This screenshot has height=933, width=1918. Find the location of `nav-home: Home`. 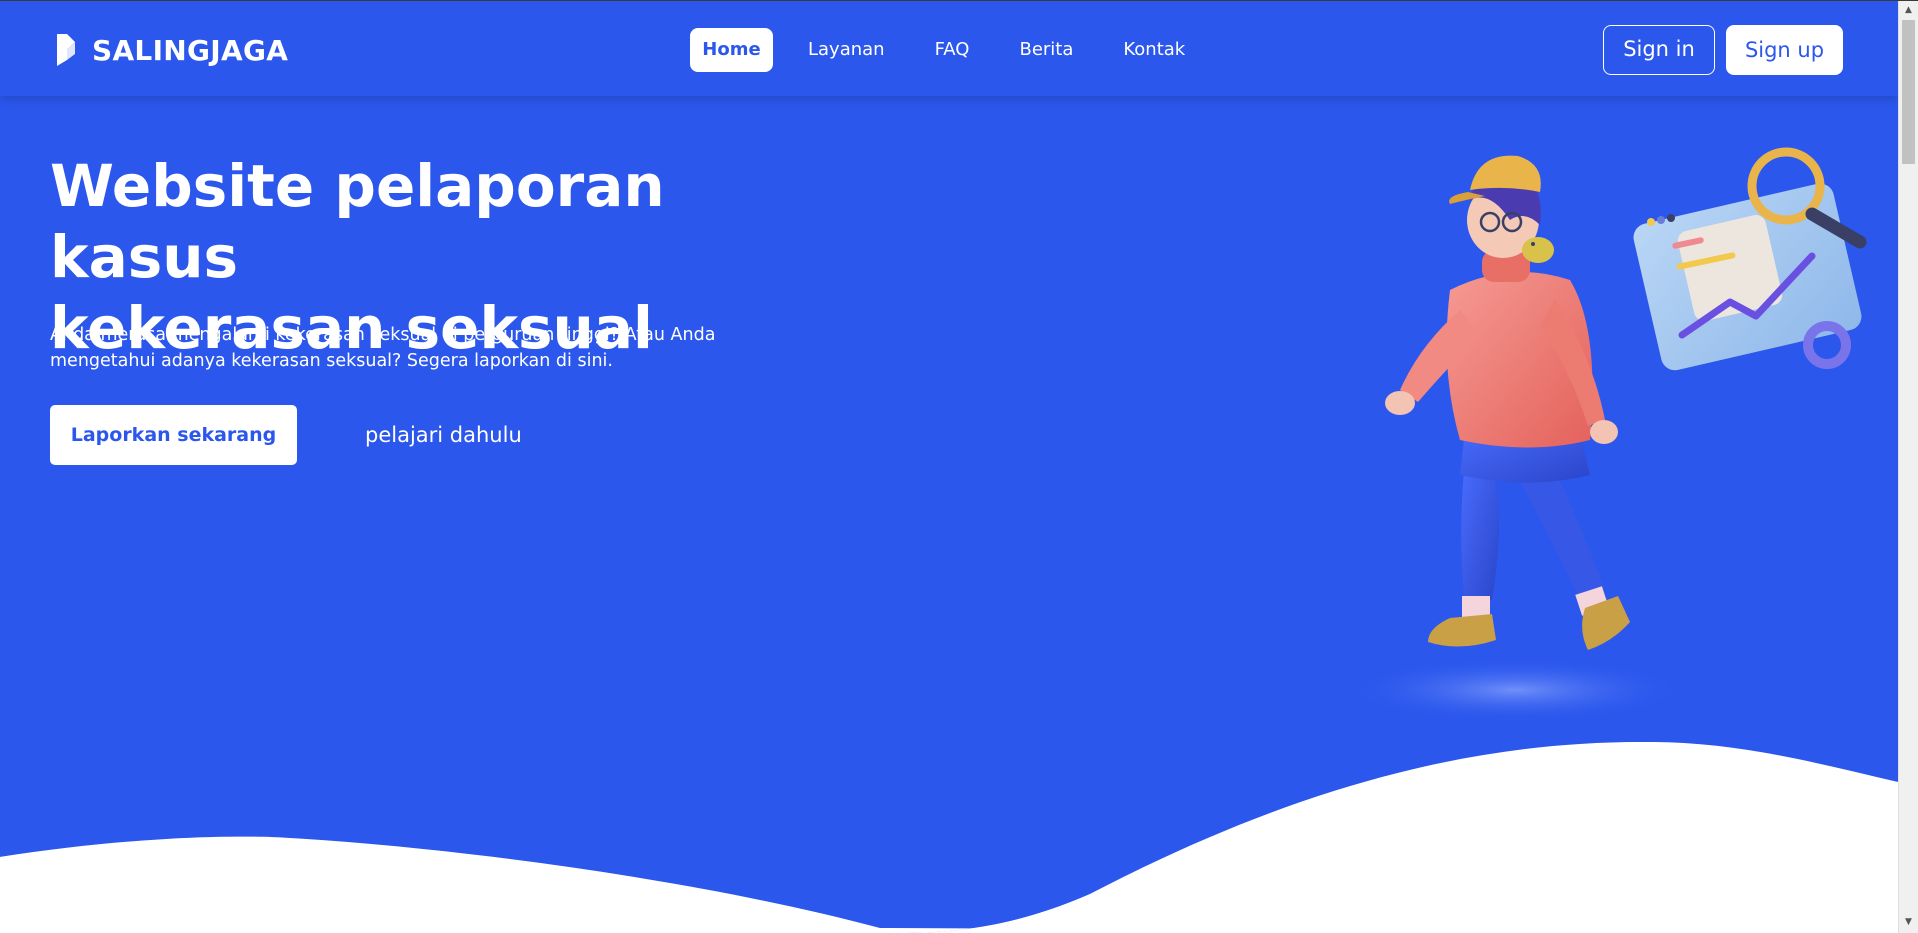

nav-home: Home is located at coordinates (731, 50).